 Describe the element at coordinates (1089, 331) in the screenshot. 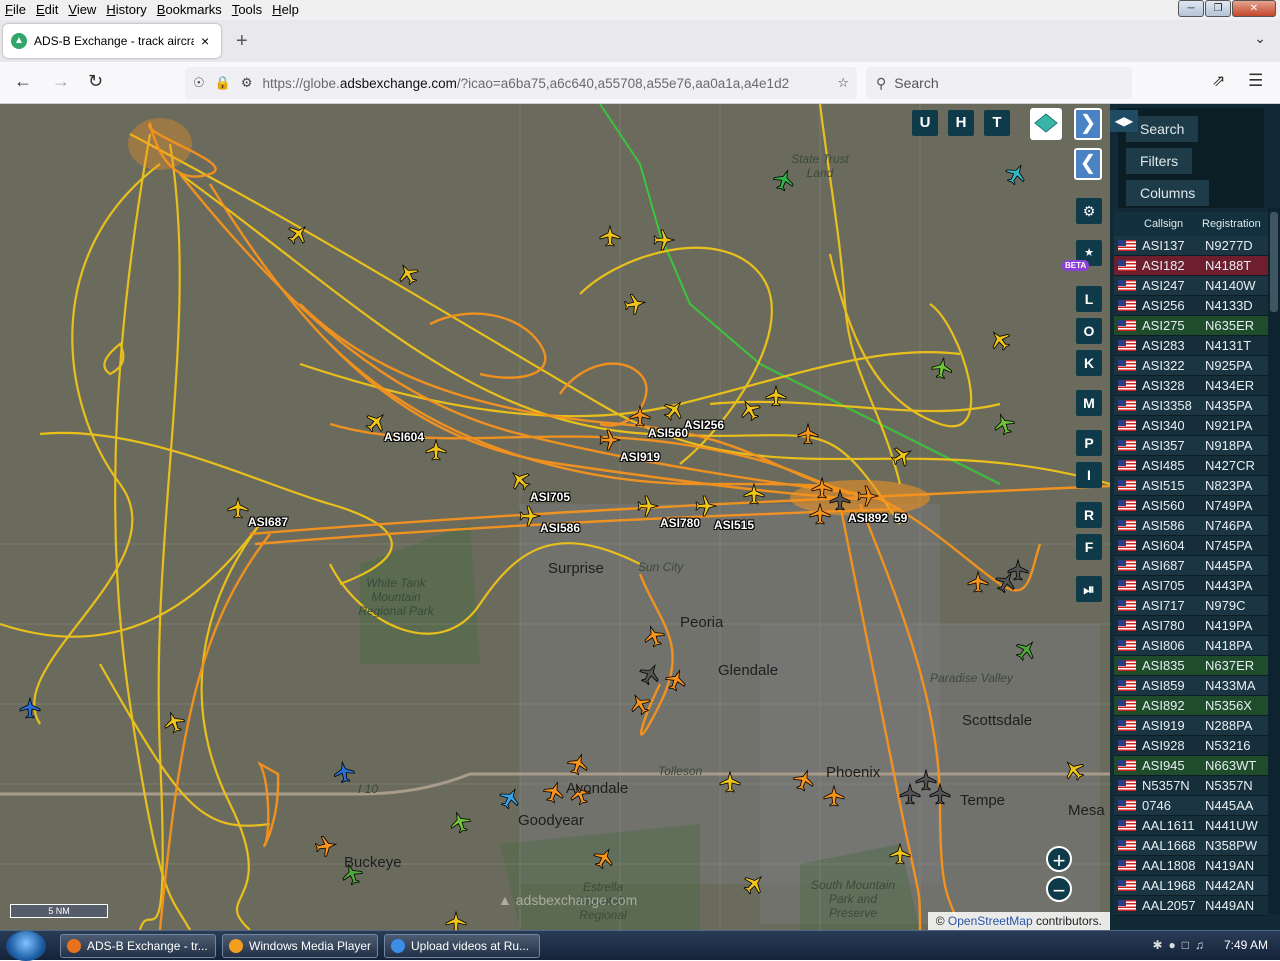

I see `toggle-o-button: O` at that location.